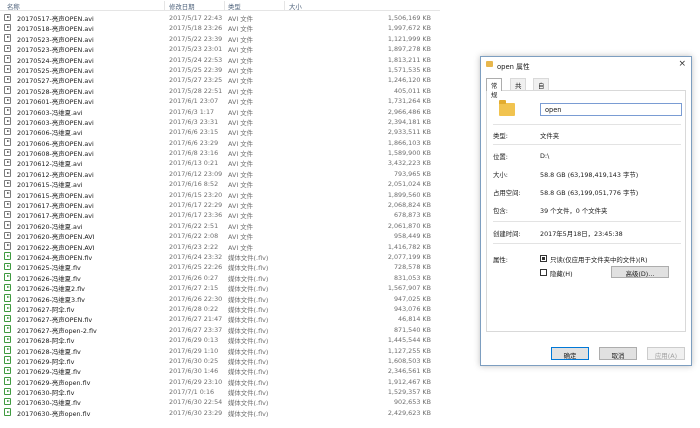 The width and height of the screenshot is (700, 428). I want to click on file-date: 2017/6/24 23:32, so click(196, 256).